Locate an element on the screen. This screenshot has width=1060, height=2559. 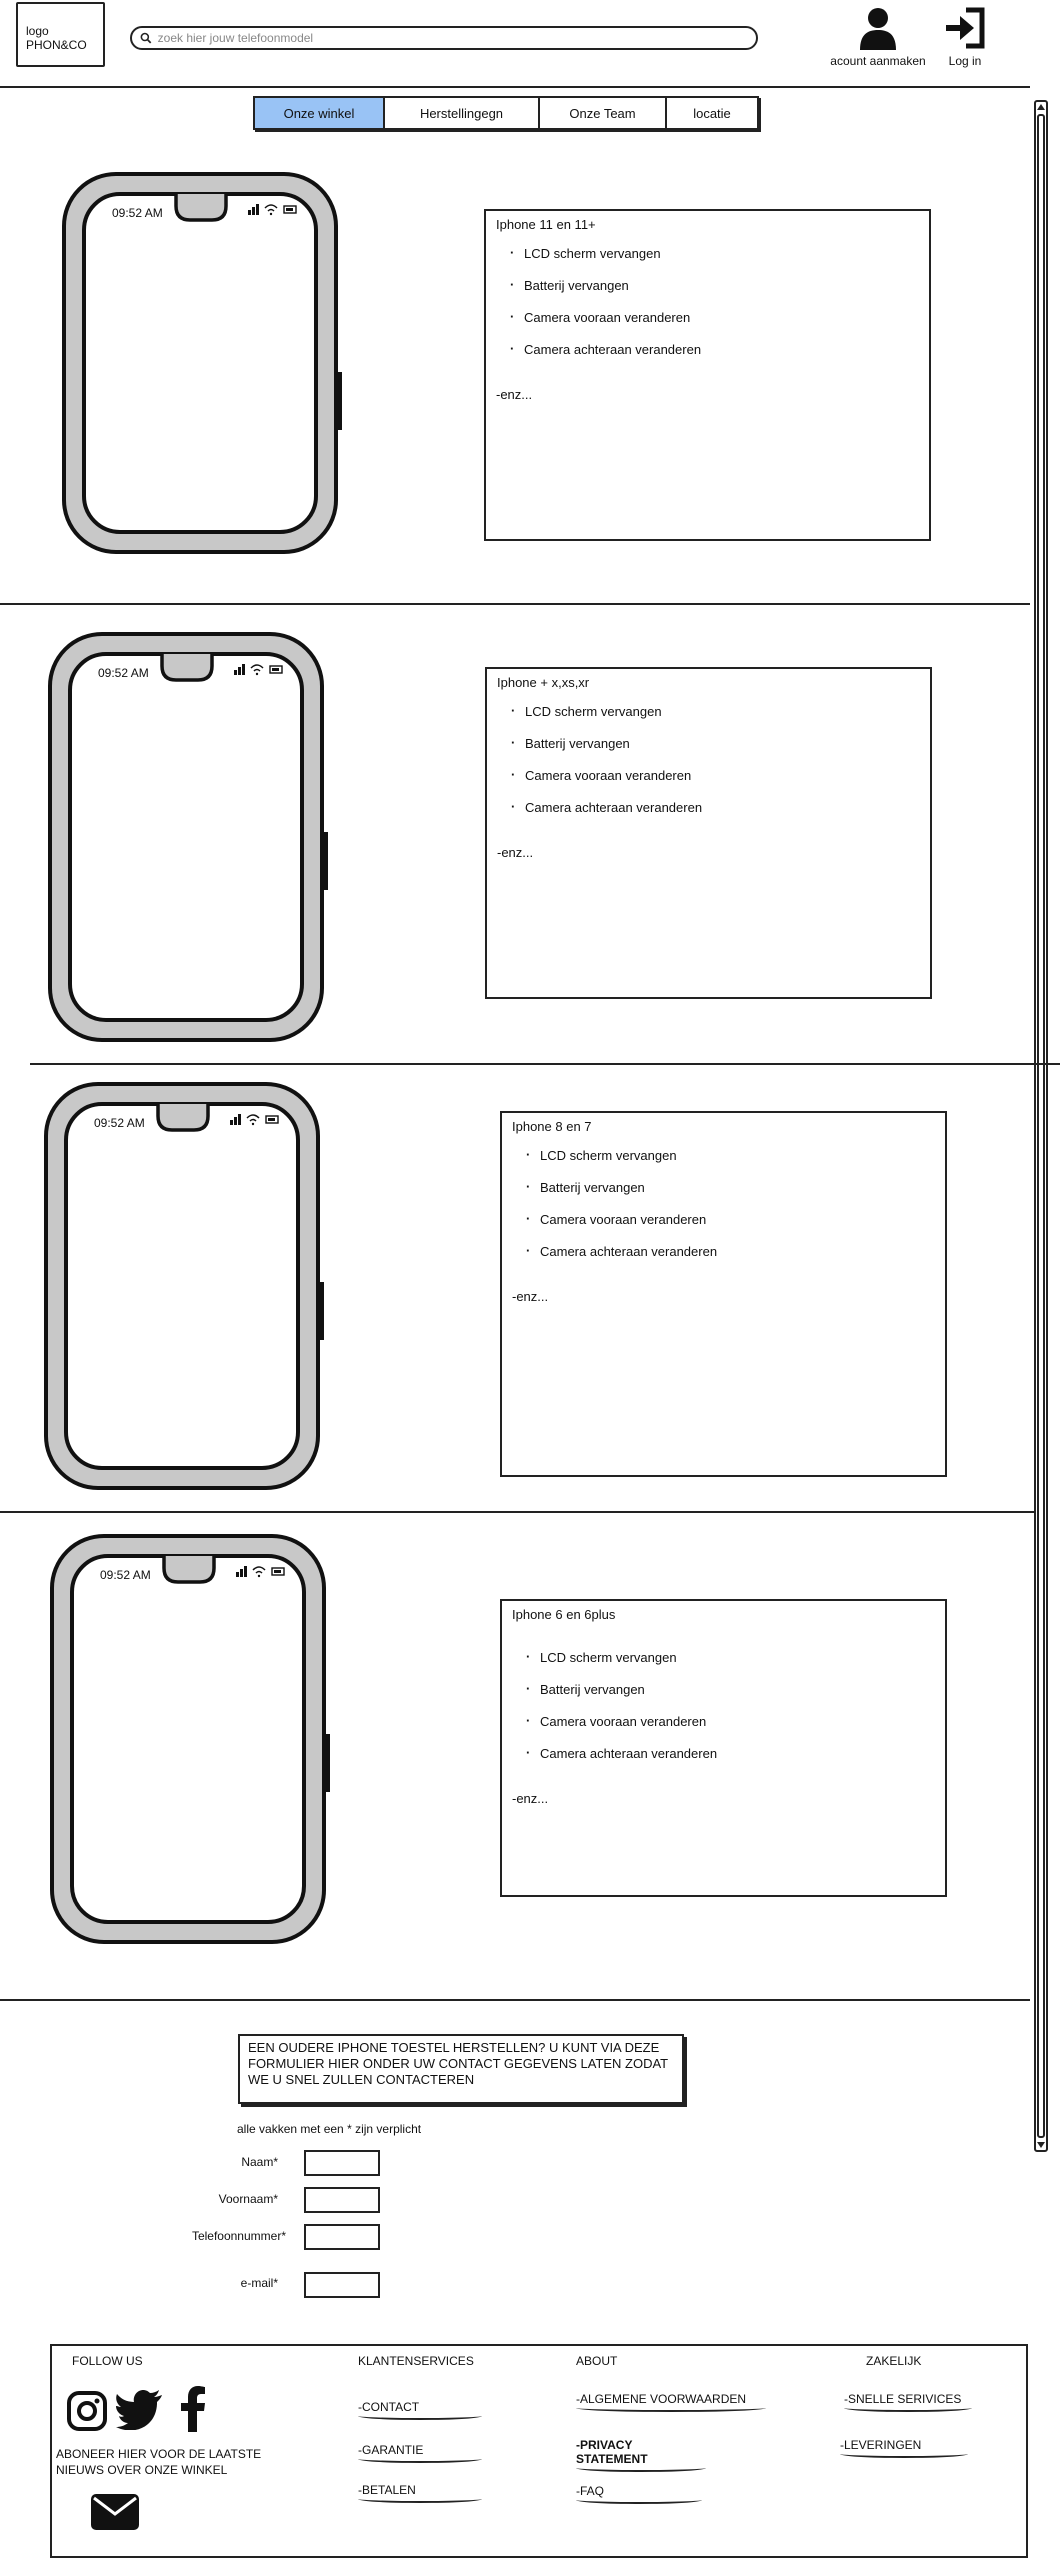
email-field is located at coordinates (342, 2285).